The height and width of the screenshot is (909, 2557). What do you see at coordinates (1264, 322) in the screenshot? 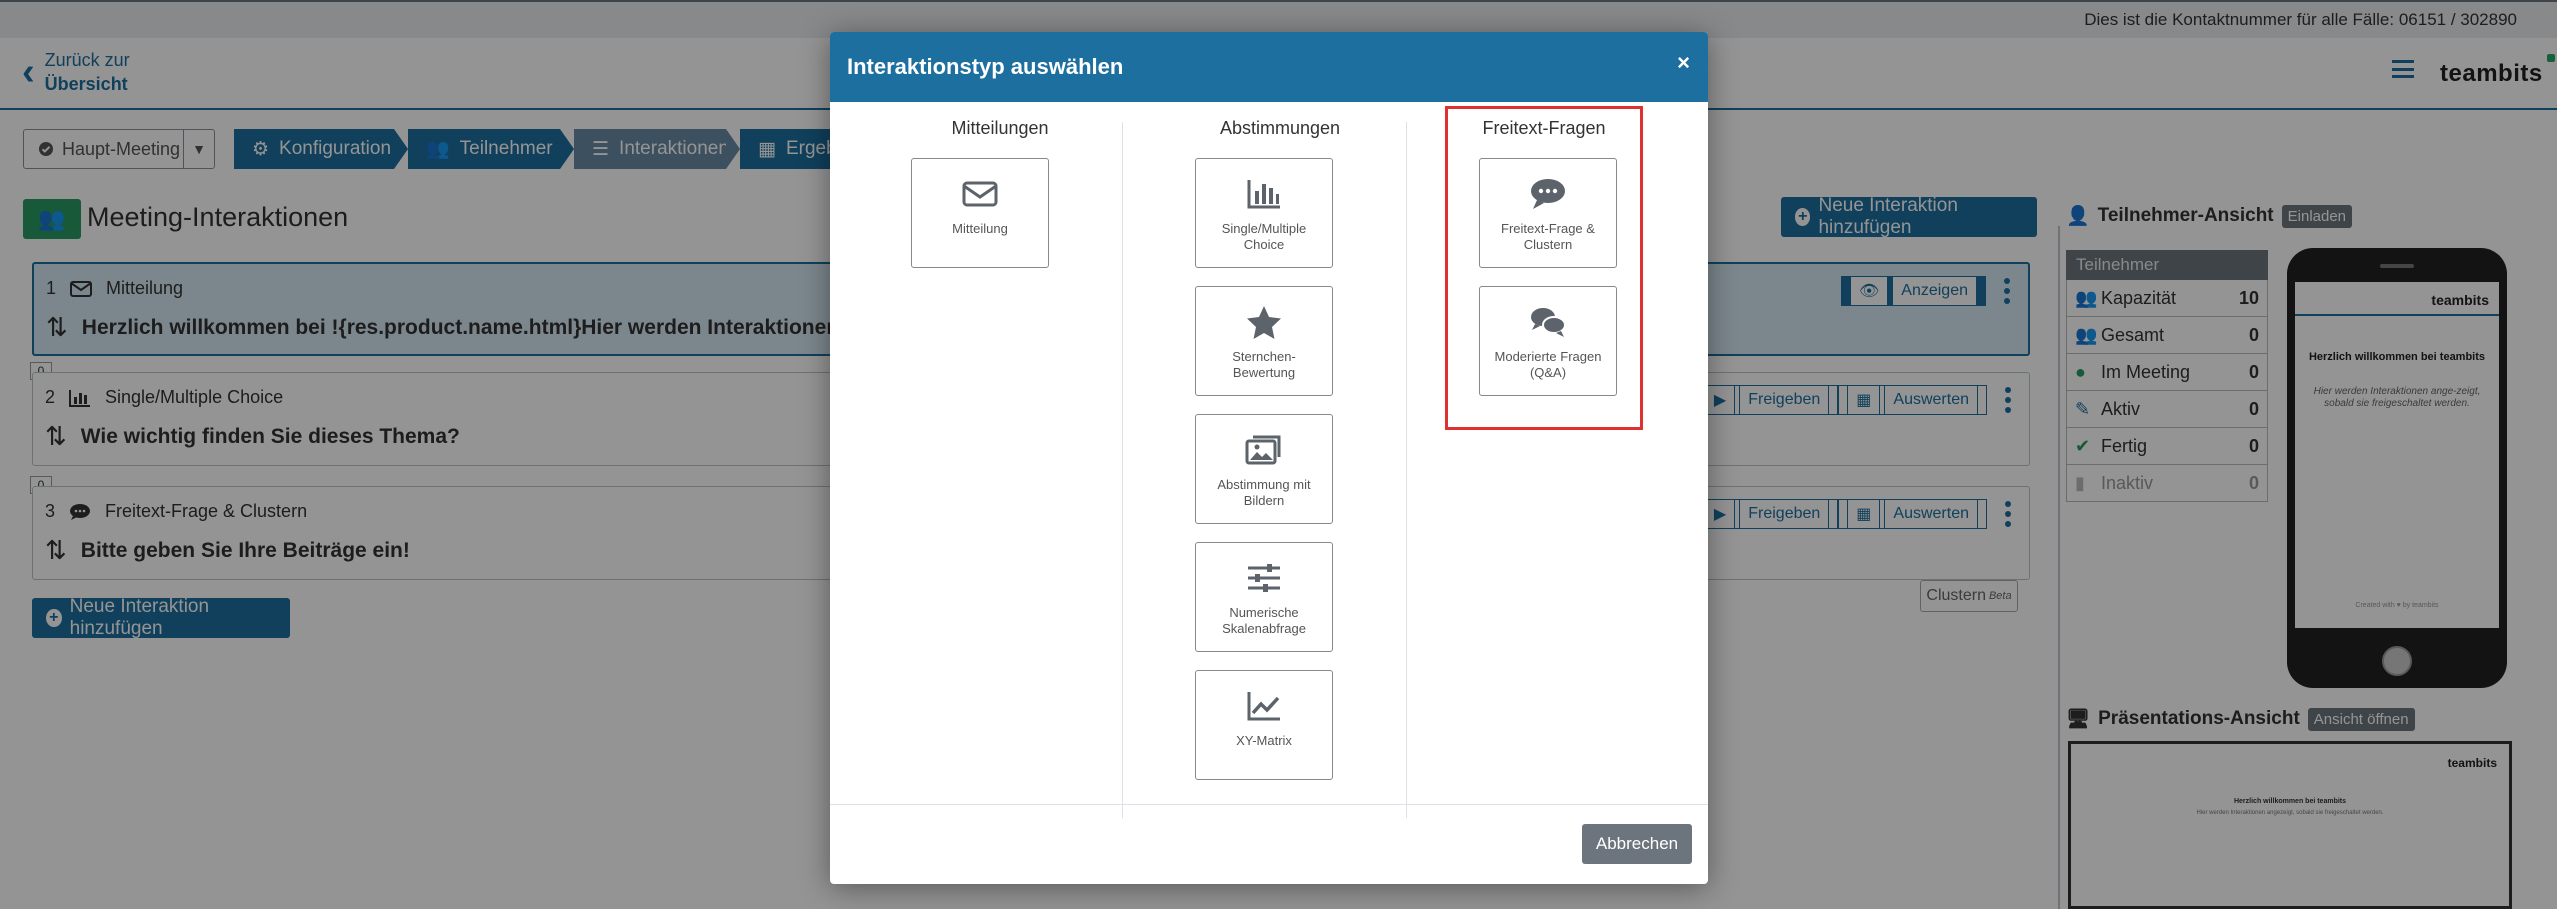
I see `star-icon` at bounding box center [1264, 322].